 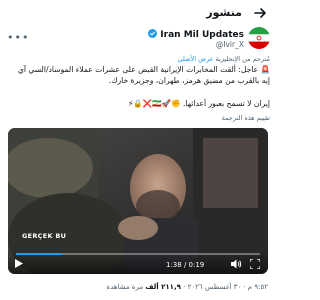 I want to click on tweet-time: ٩:٥٢ م, so click(x=258, y=287).